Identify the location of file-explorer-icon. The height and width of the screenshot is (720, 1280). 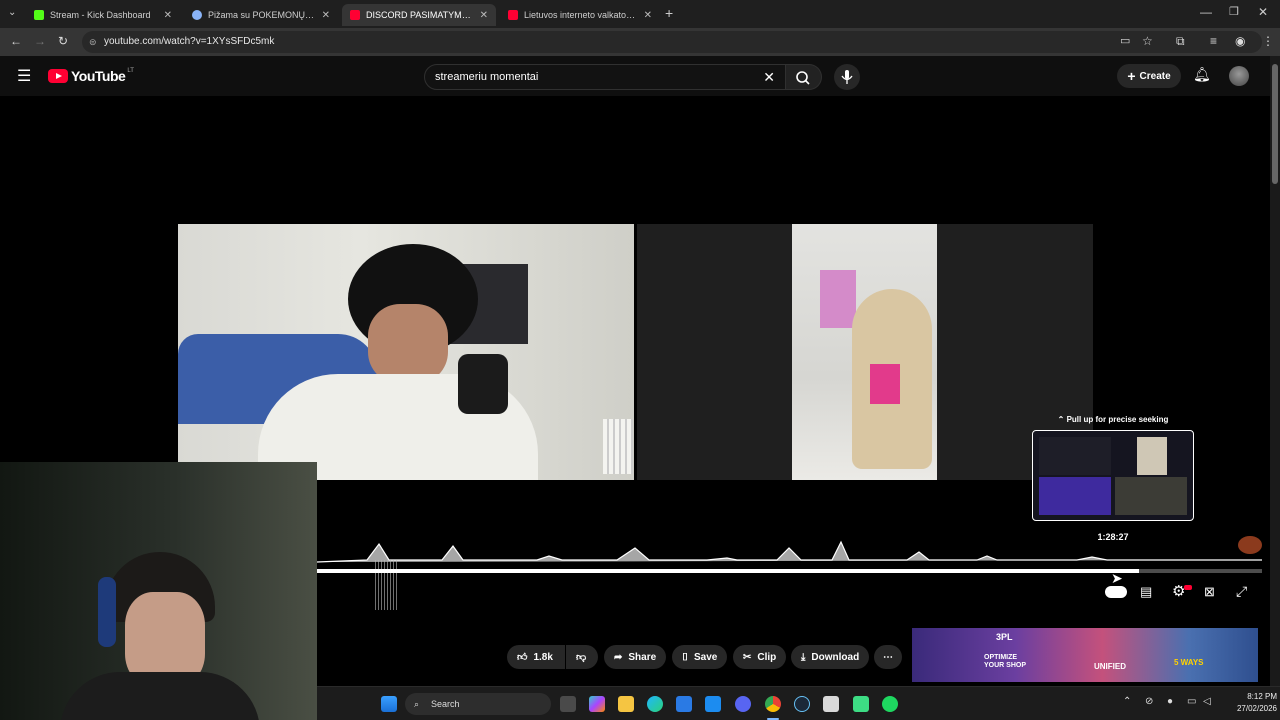
(626, 704).